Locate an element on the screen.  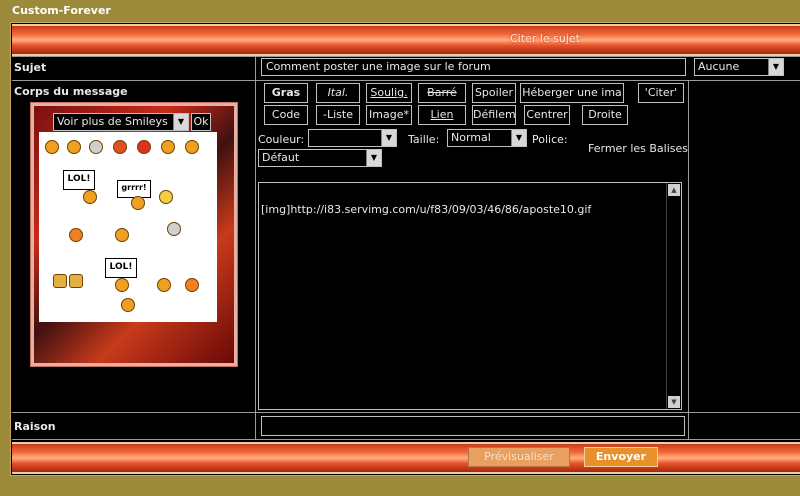
italic-button: Ital. is located at coordinates (338, 93).